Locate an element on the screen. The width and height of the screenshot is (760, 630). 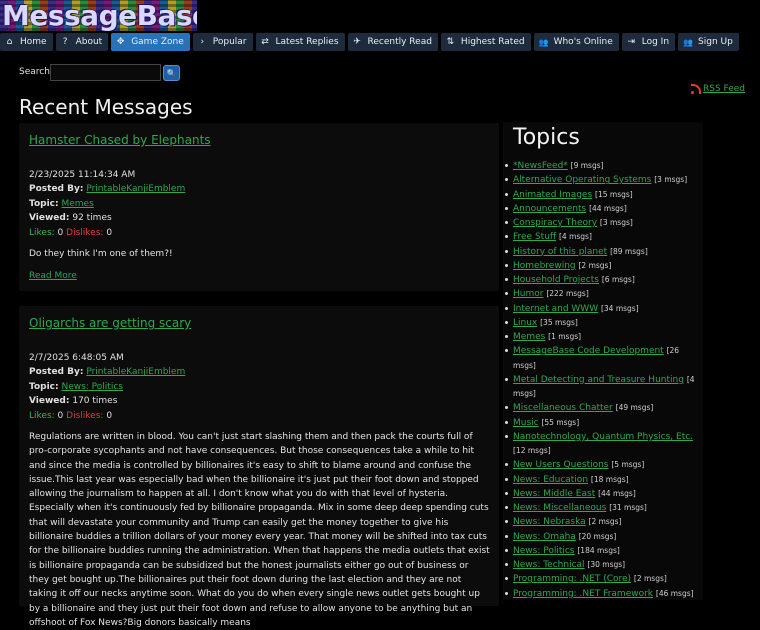
topic-link: Miscellaneous Chatter is located at coordinates (563, 408).